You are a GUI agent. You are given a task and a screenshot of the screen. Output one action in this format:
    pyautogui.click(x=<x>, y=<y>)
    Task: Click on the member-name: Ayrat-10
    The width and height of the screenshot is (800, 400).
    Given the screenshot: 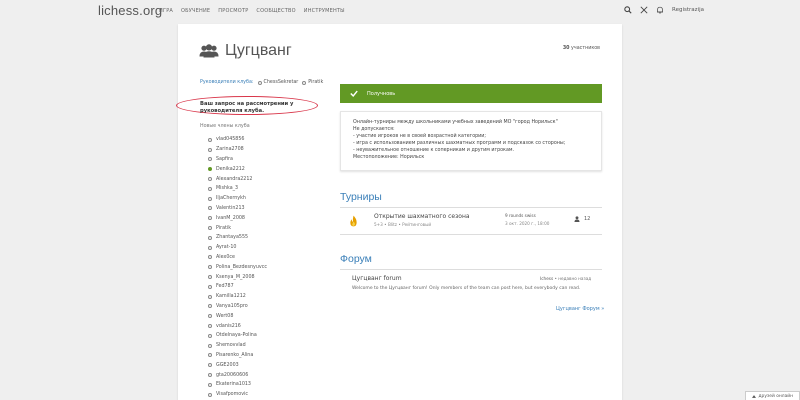 What is the action you would take?
    pyautogui.click(x=226, y=247)
    